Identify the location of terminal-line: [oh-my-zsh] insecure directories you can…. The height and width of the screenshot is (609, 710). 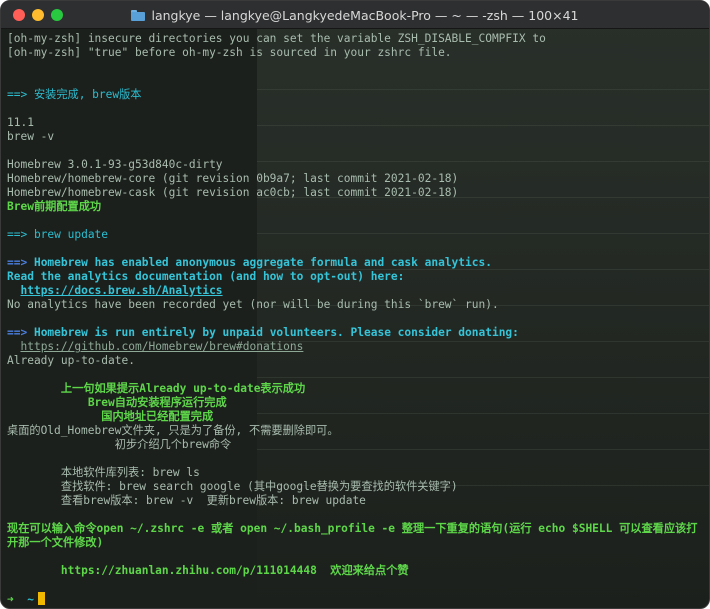
(356, 39).